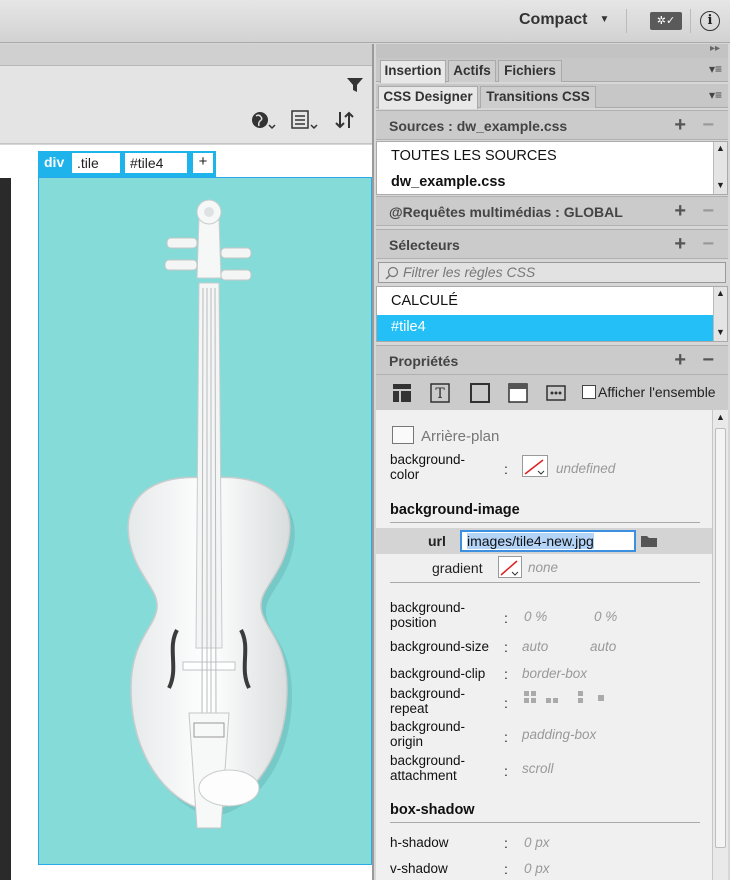 This screenshot has height=880, width=730. I want to click on source-item-dw-example: dw_example.css, so click(448, 182).